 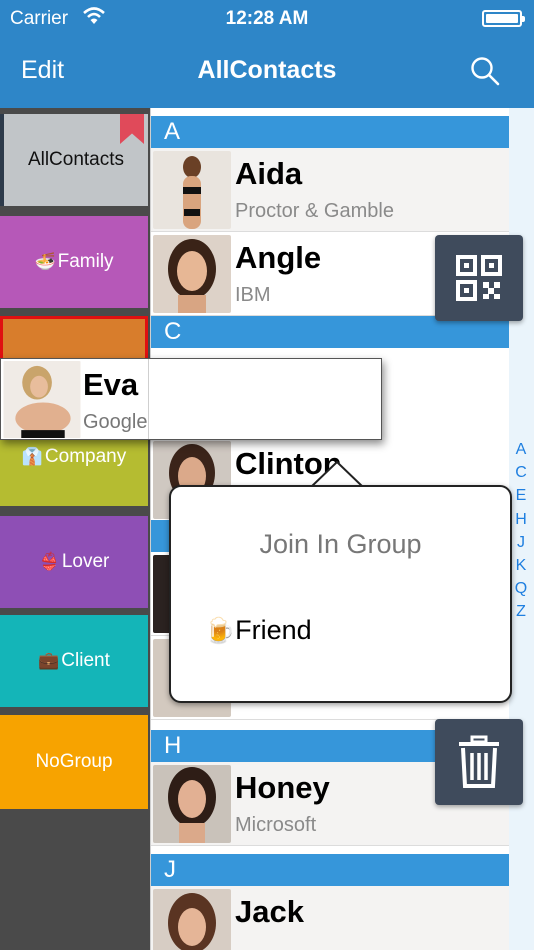 What do you see at coordinates (32, 456) in the screenshot?
I see `tie-icon: 👔` at bounding box center [32, 456].